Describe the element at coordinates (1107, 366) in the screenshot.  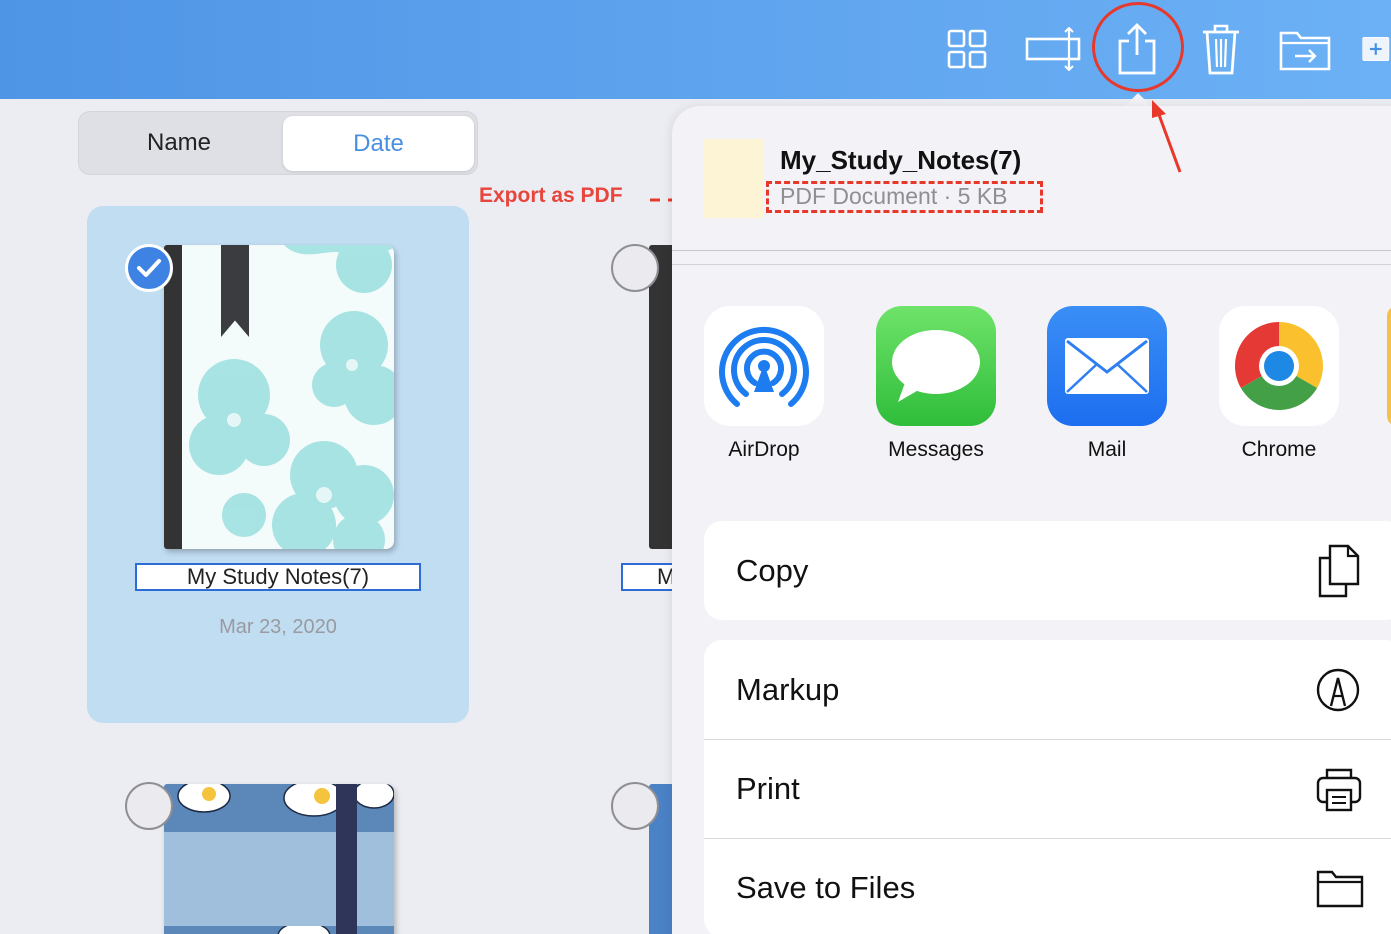
I see `mail-icon` at that location.